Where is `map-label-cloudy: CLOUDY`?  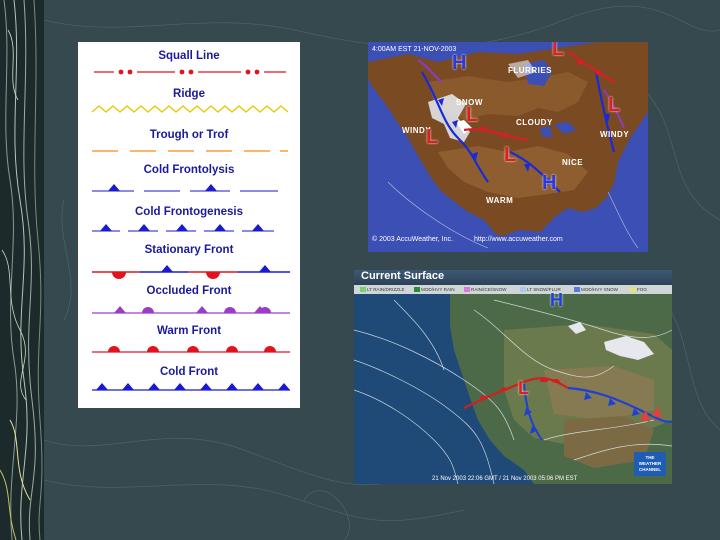 map-label-cloudy: CLOUDY is located at coordinates (534, 122).